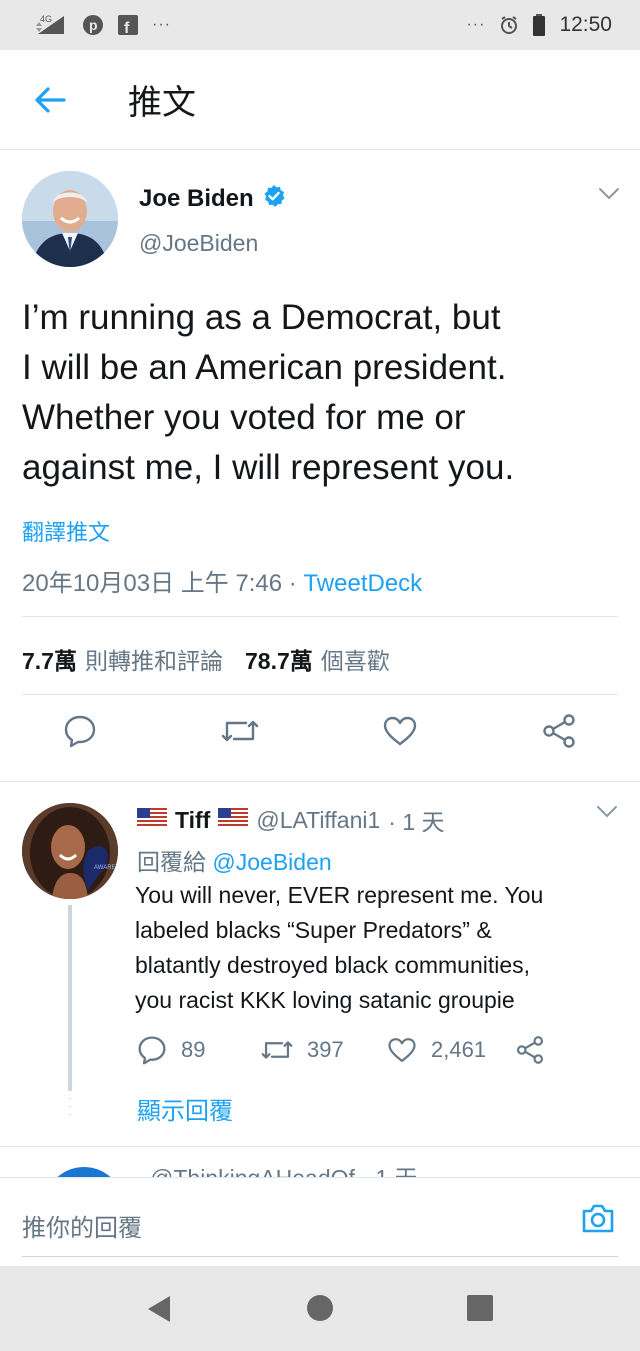 Image resolution: width=640 pixels, height=1351 pixels. I want to click on back-button, so click(50, 100).